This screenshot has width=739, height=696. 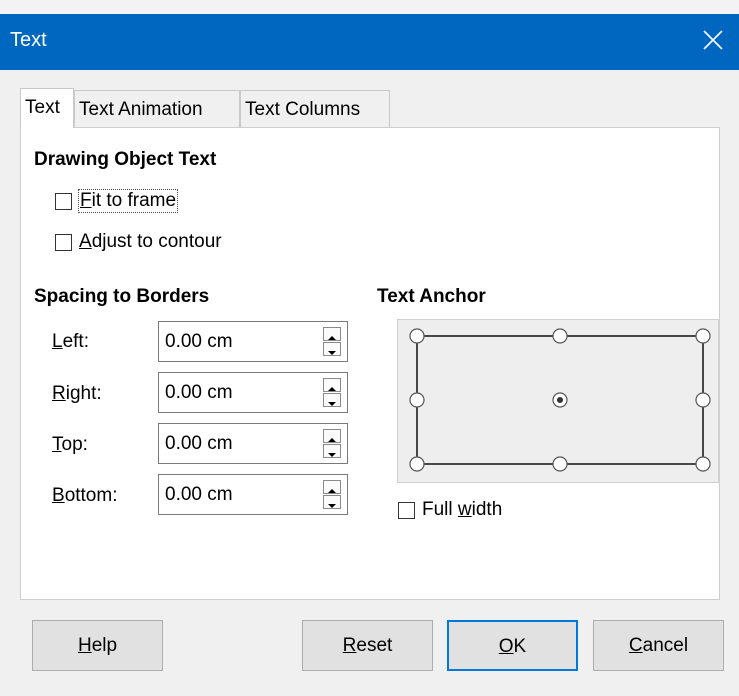 What do you see at coordinates (199, 495) in the screenshot?
I see `bottom-spacing-value: 0.00 cm` at bounding box center [199, 495].